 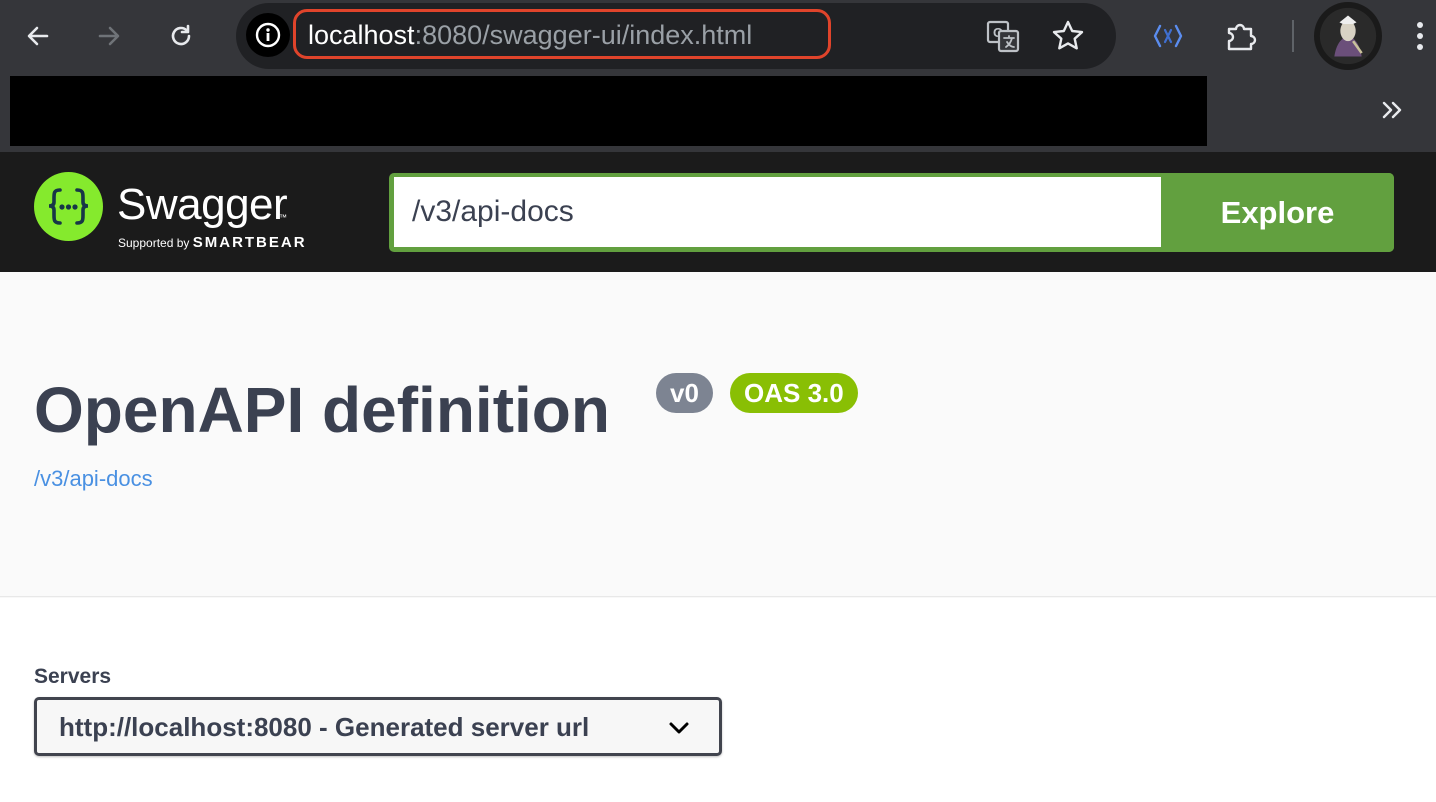 I want to click on info-icon, so click(x=268, y=35).